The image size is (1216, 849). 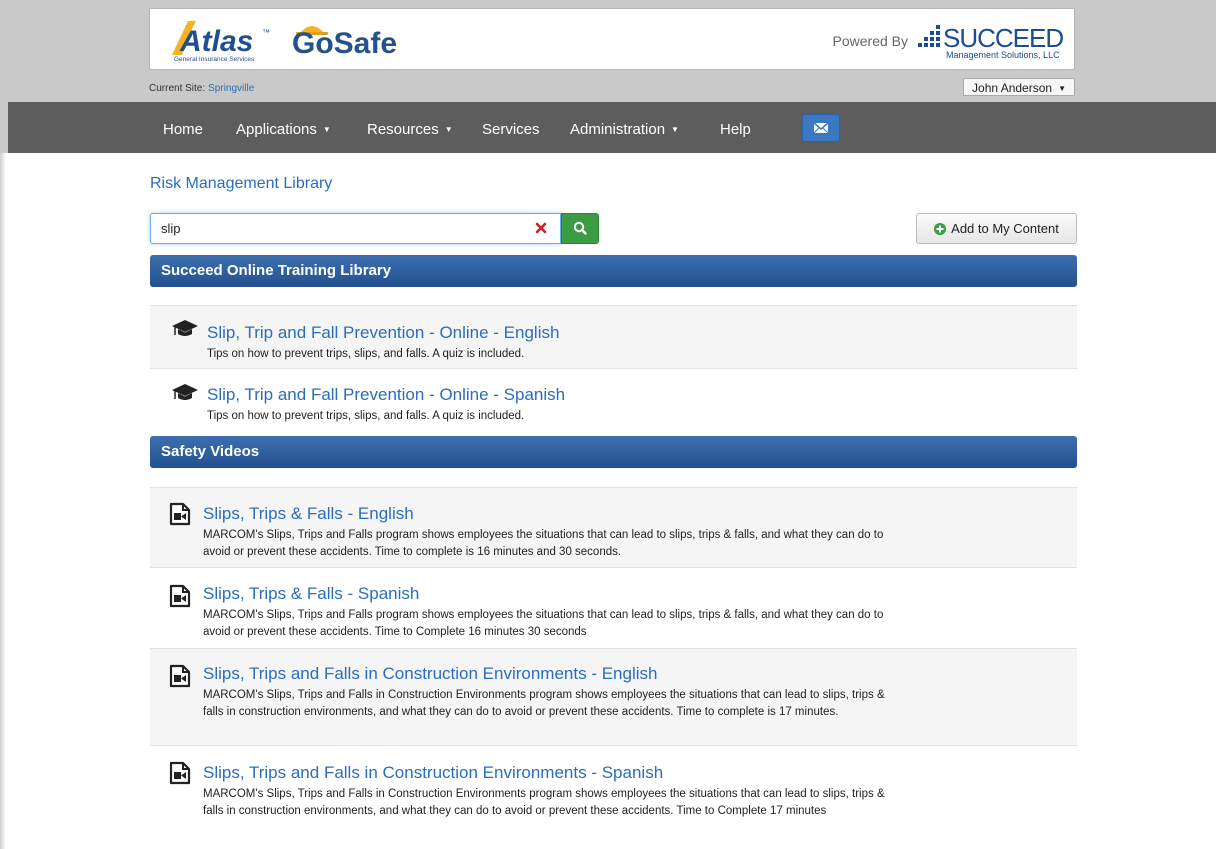 I want to click on search-input, so click(x=355, y=228).